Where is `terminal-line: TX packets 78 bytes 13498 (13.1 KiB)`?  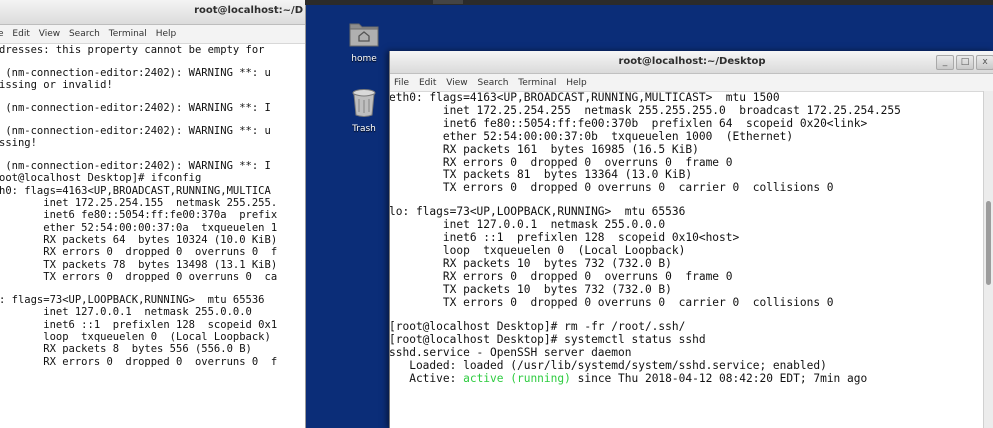 terminal-line: TX packets 78 bytes 13498 (13.1 KiB) is located at coordinates (139, 264).